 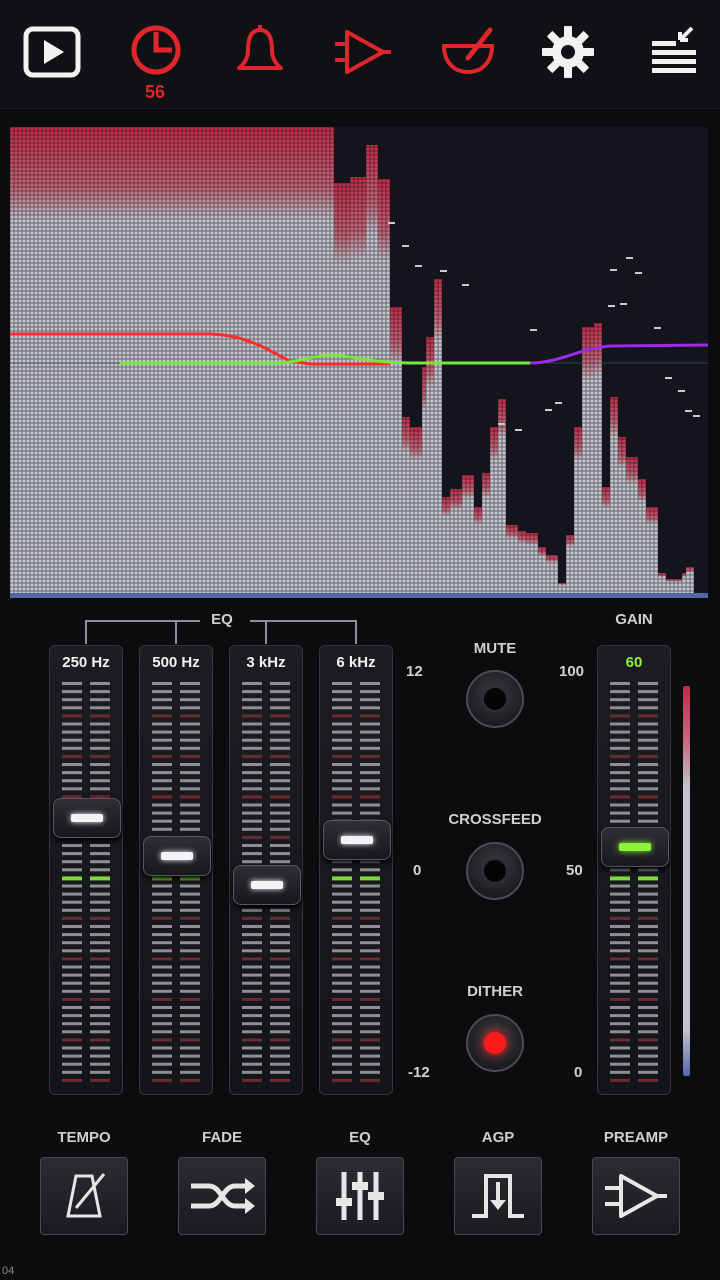 I want to click on play-icon, so click(x=52, y=52).